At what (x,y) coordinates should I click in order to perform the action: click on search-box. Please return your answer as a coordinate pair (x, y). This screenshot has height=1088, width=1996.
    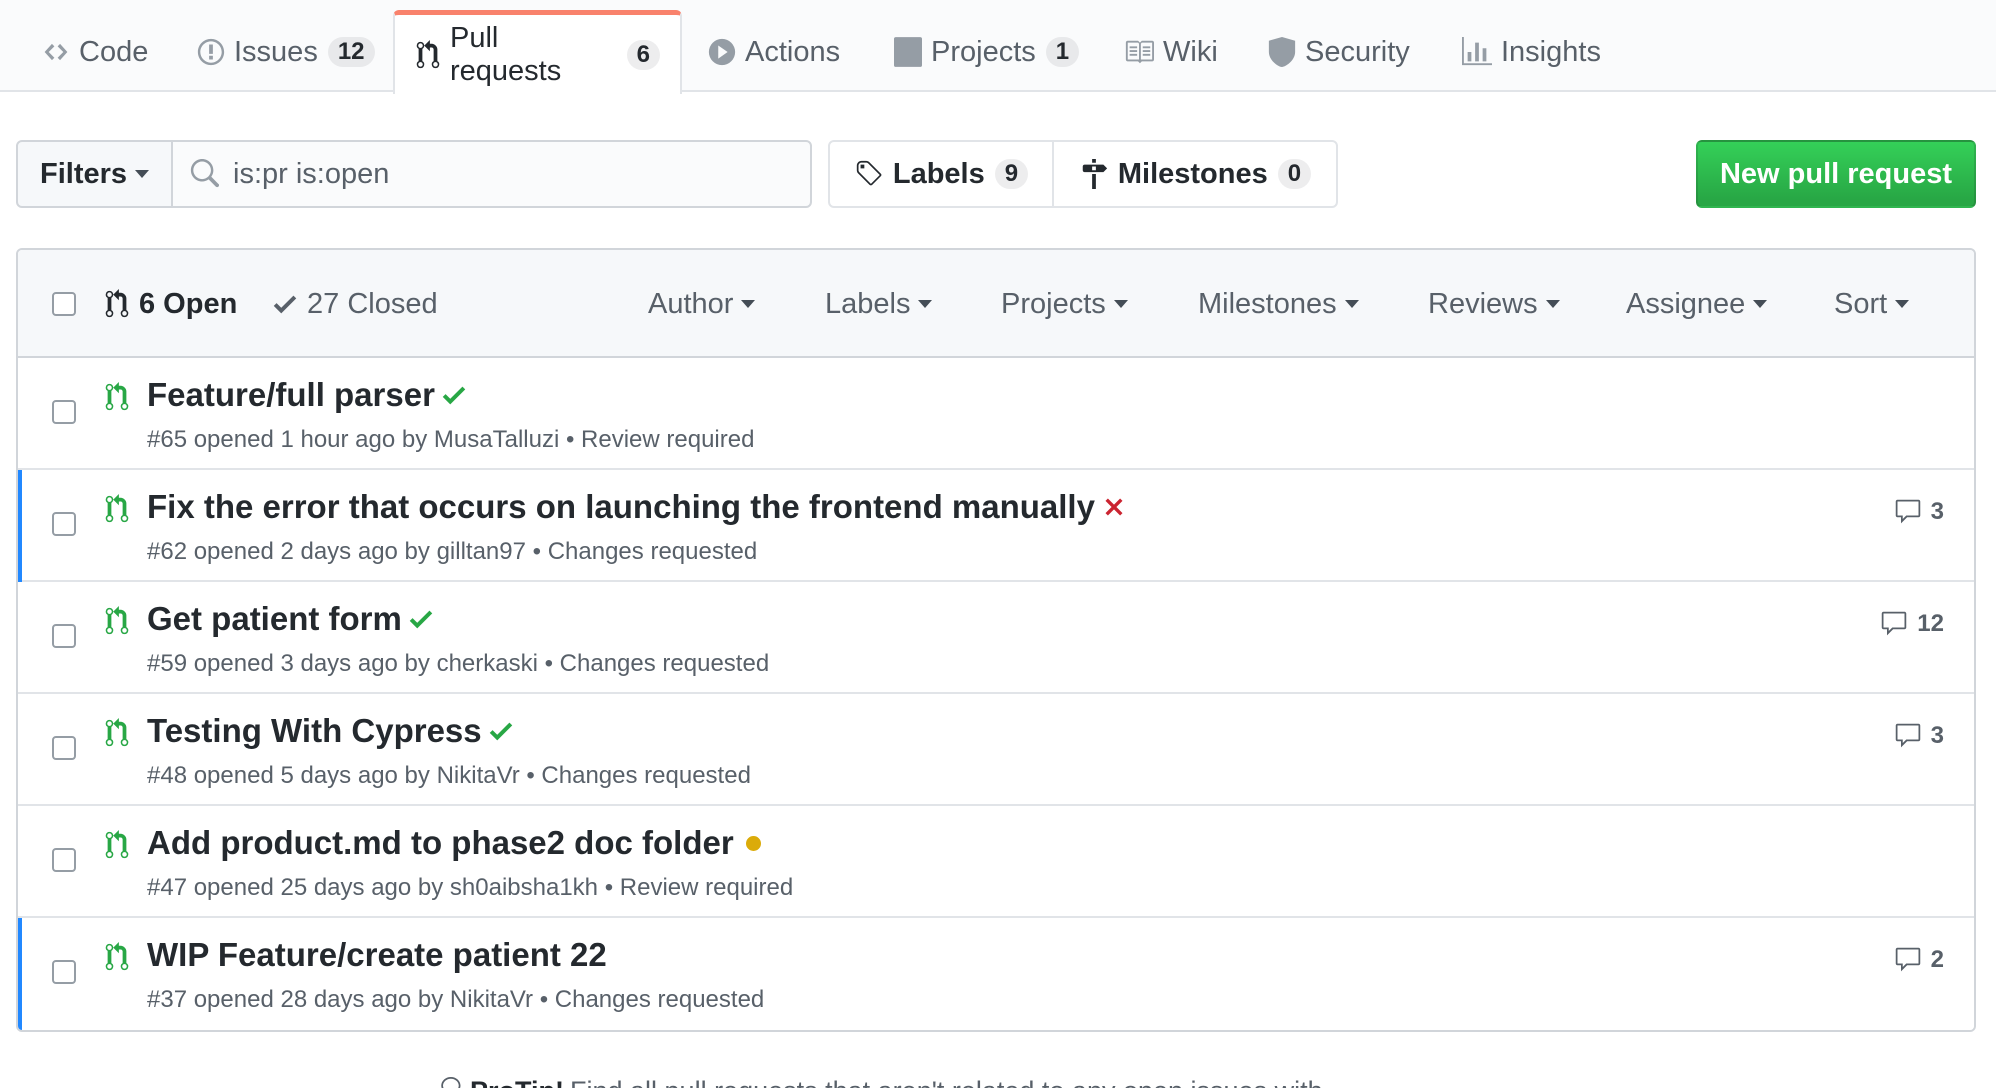
    Looking at the image, I should click on (491, 174).